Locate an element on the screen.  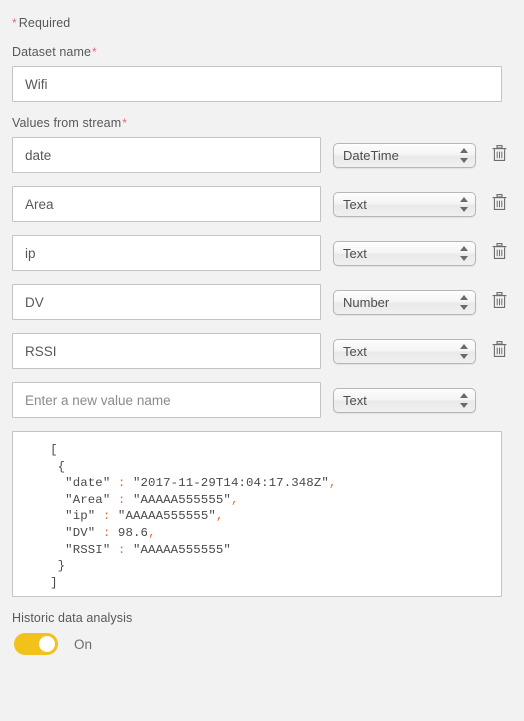
dataset-name-label: Dataset name* is located at coordinates (253, 48).